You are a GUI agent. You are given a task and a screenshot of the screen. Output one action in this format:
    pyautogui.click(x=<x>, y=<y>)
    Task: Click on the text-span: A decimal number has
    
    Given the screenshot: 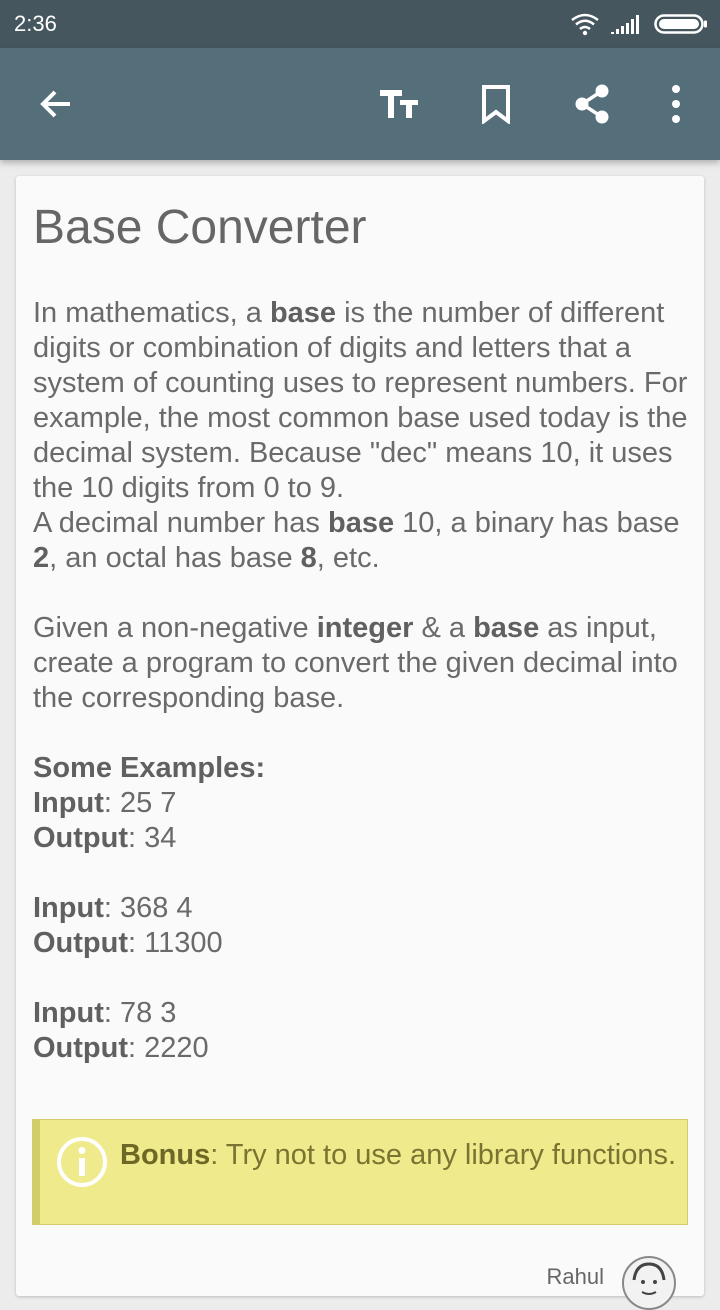 What is the action you would take?
    pyautogui.click(x=180, y=523)
    